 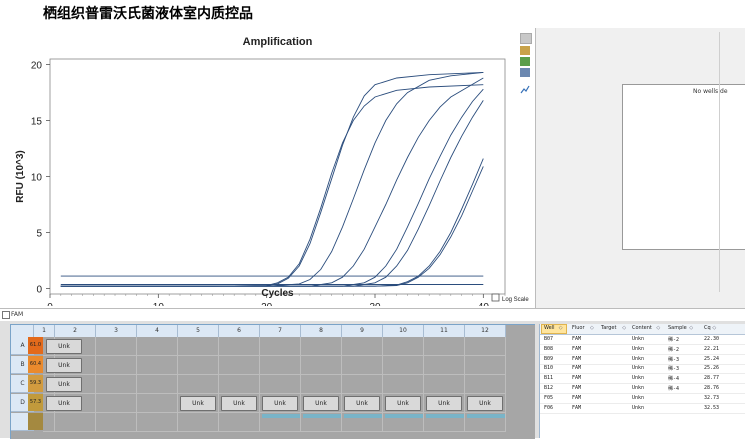 What do you see at coordinates (321, 331) in the screenshot?
I see `plate-column-header-8: 8` at bounding box center [321, 331].